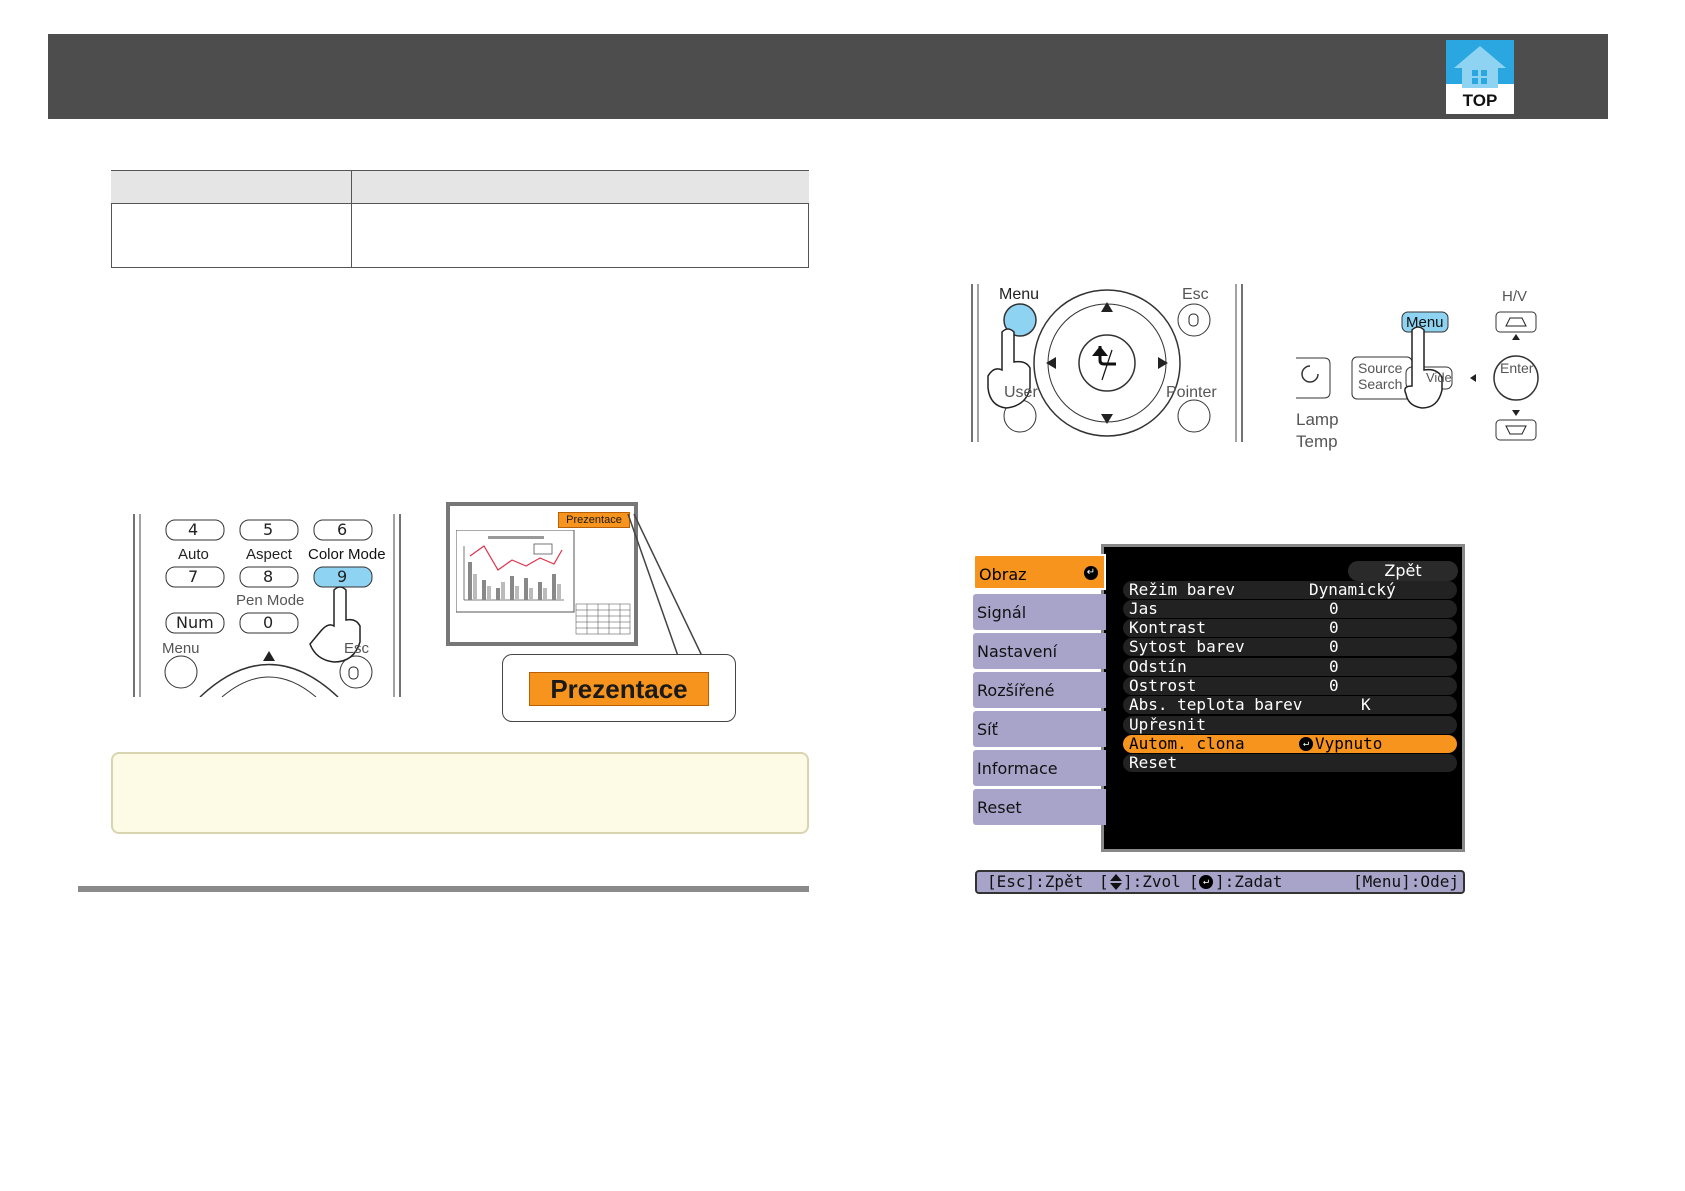 The width and height of the screenshot is (1685, 1191). Describe the element at coordinates (1349, 743) in the screenshot. I see `osd-row-value: Vypnuto` at that location.